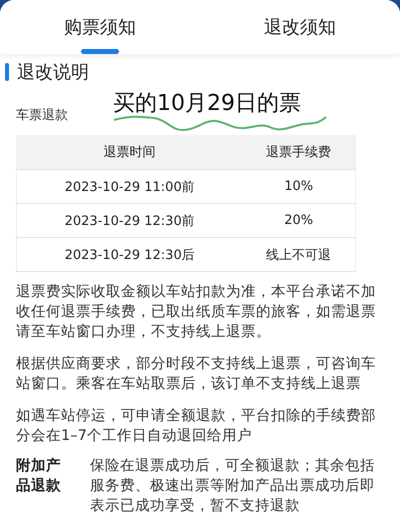 This screenshot has width=400, height=529. What do you see at coordinates (129, 152) in the screenshot?
I see `column-header: 退票时间` at bounding box center [129, 152].